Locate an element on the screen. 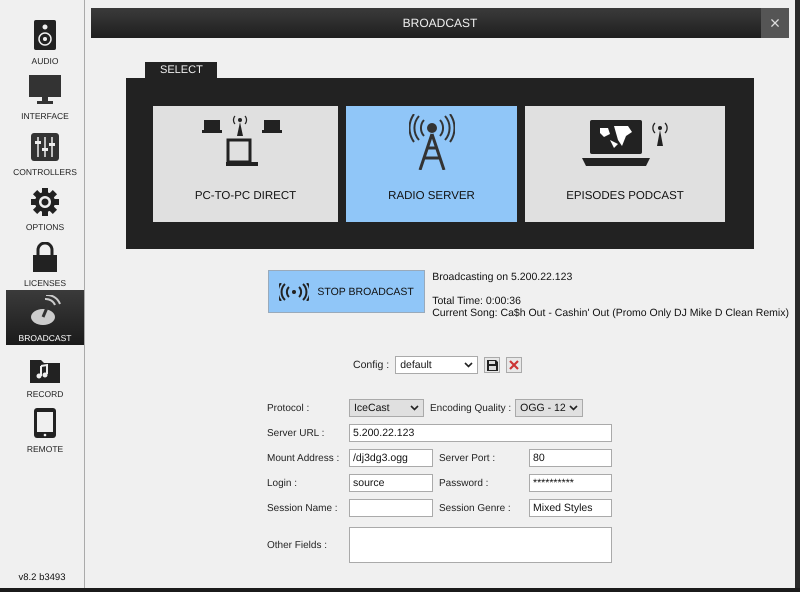 The width and height of the screenshot is (800, 592). close-button: × is located at coordinates (775, 23).